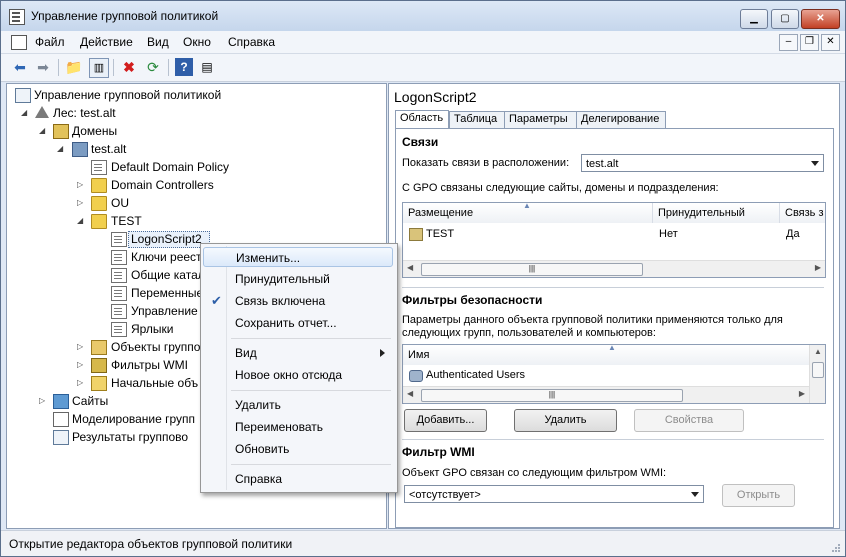  What do you see at coordinates (382, 353) in the screenshot?
I see `chevron-right-icon` at bounding box center [382, 353].